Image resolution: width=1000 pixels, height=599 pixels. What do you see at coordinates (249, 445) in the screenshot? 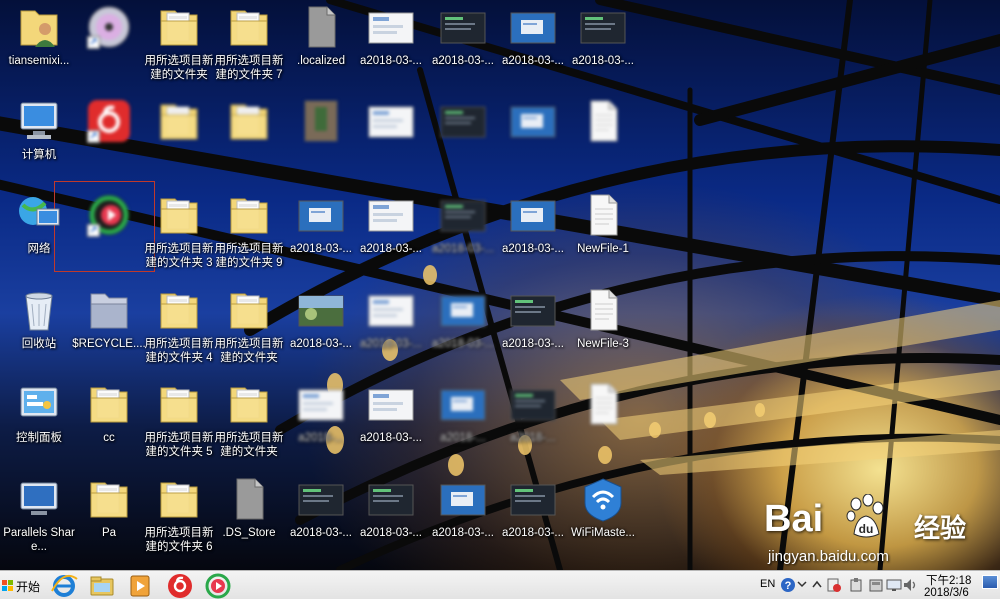
I see `desktop-icon-label: 用所选项目新建的文件夹` at bounding box center [249, 445].